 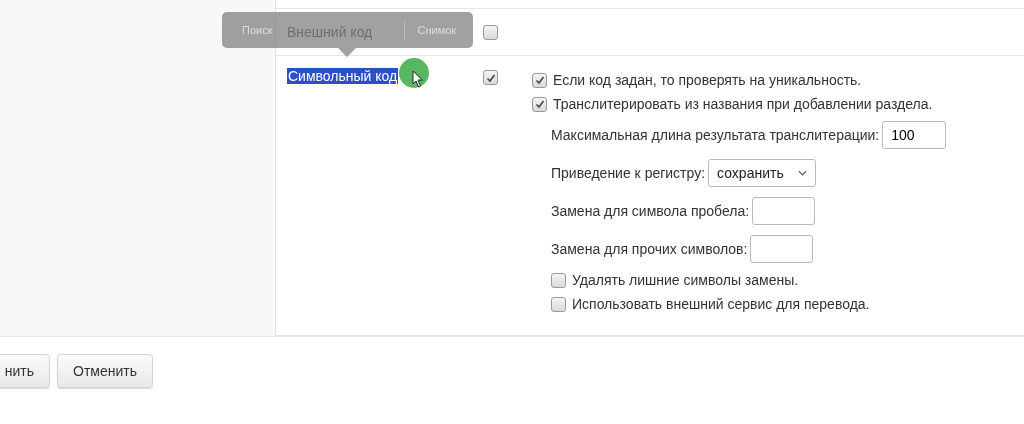 I want to click on field-label: Максимальная длина результата транслитерации:, so click(x=715, y=135).